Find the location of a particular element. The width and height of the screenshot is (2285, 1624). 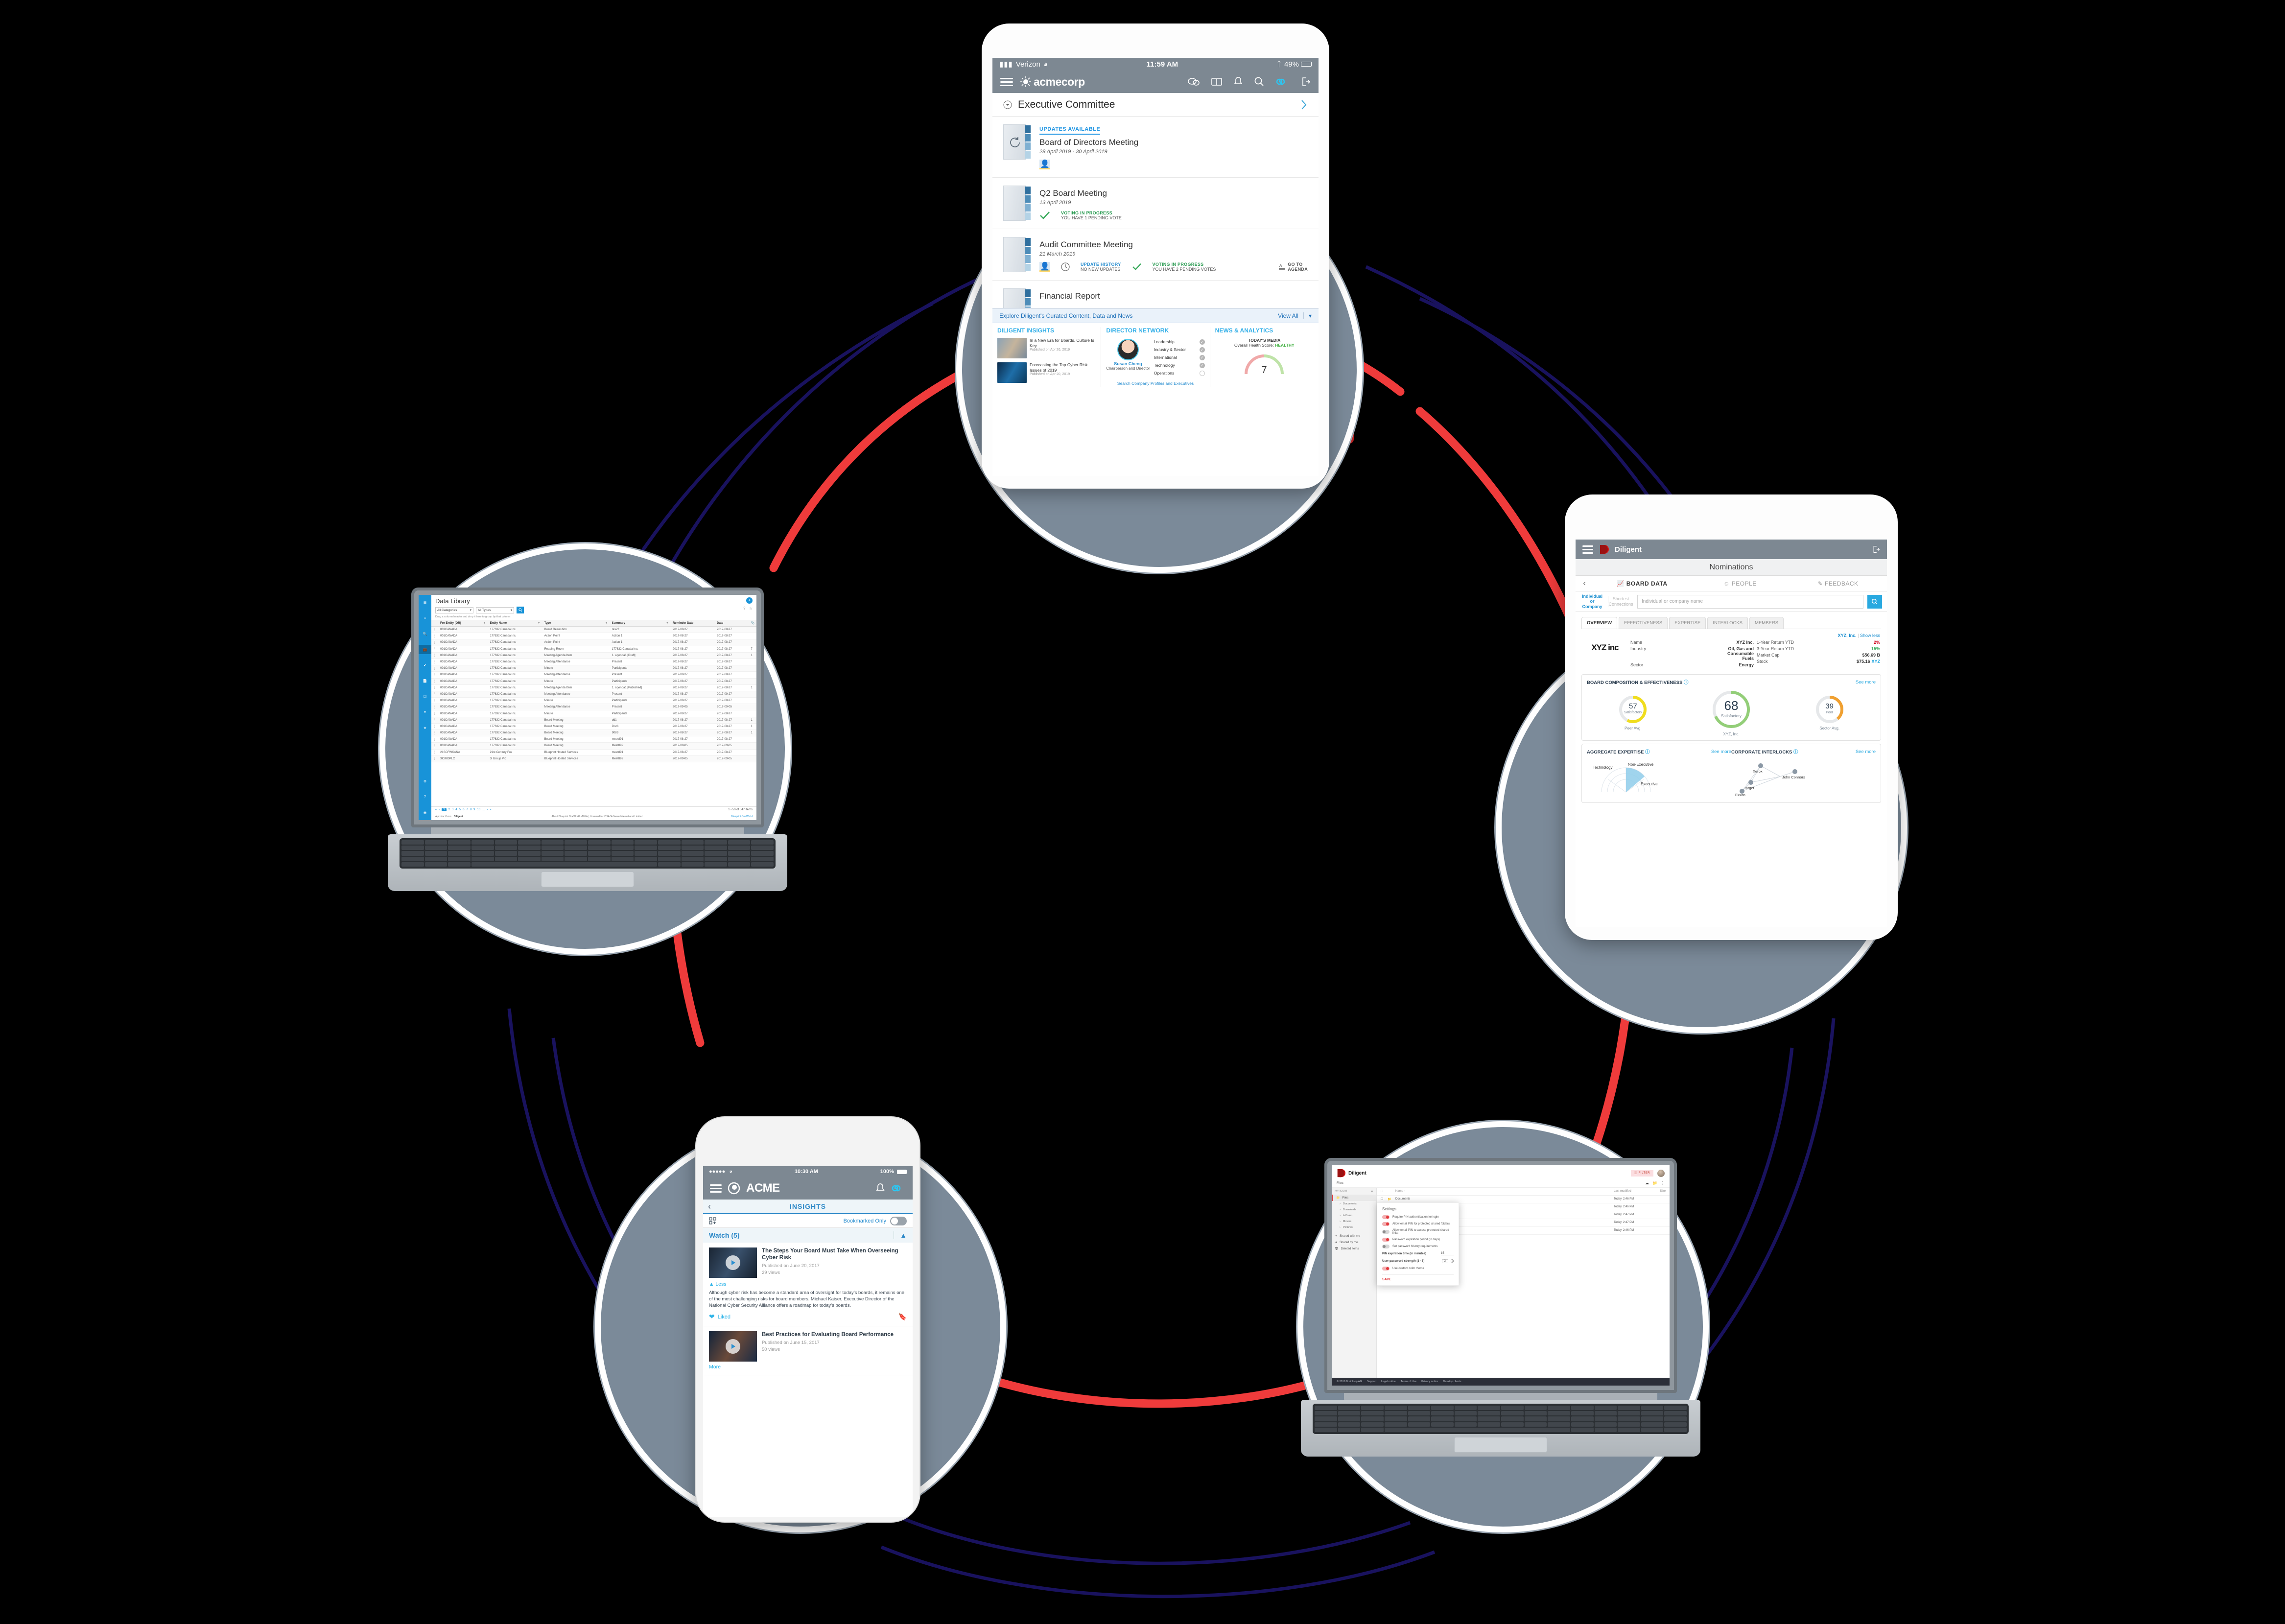

back-button: ‹ is located at coordinates (1584, 583).